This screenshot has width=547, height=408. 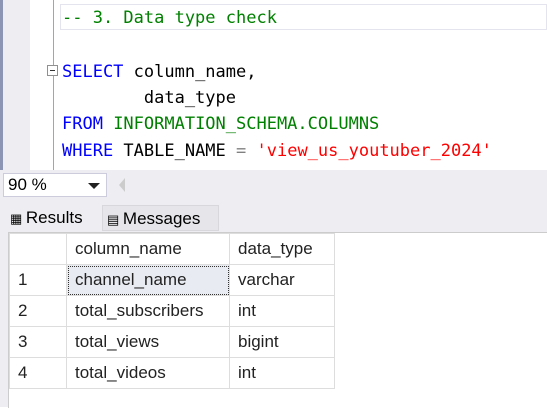 What do you see at coordinates (38, 249) in the screenshot?
I see `corner-cell` at bounding box center [38, 249].